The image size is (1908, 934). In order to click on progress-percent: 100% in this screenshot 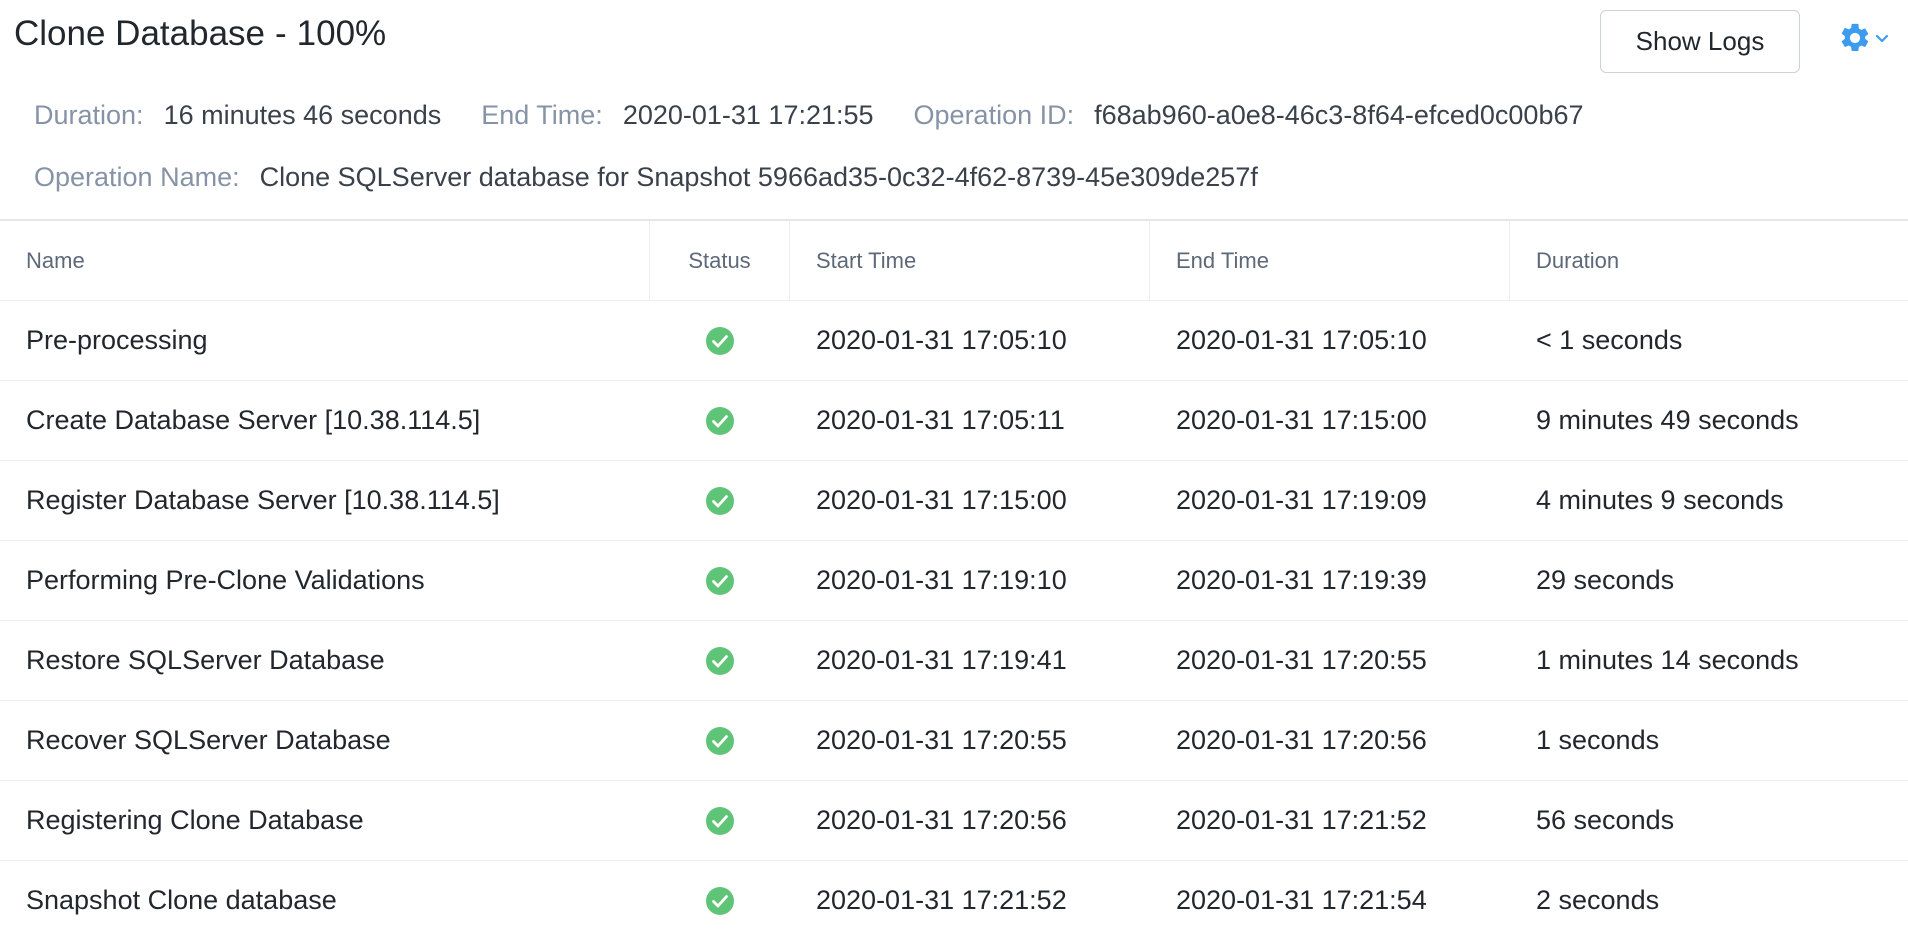, I will do `click(341, 33)`.